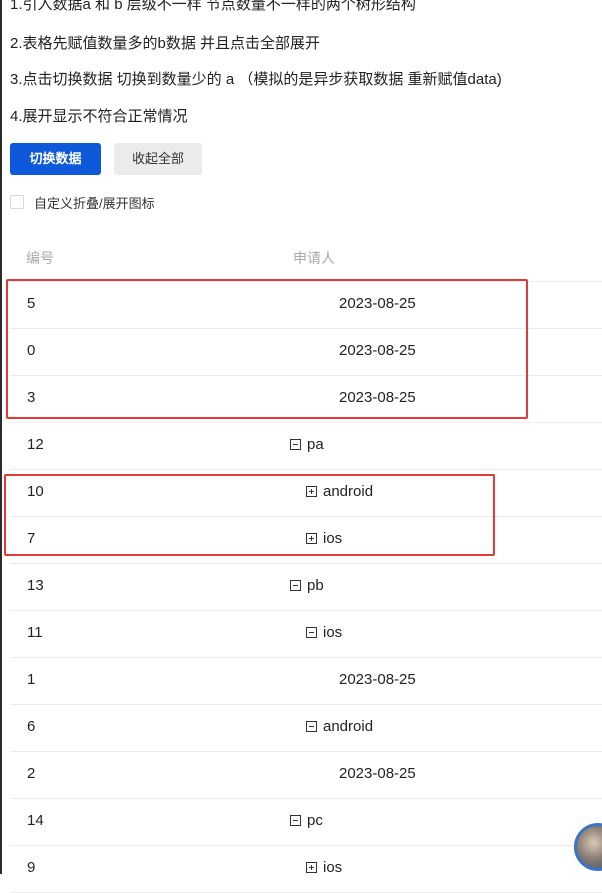 The width and height of the screenshot is (602, 893). I want to click on table-header: 编号 申请人, so click(306, 258).